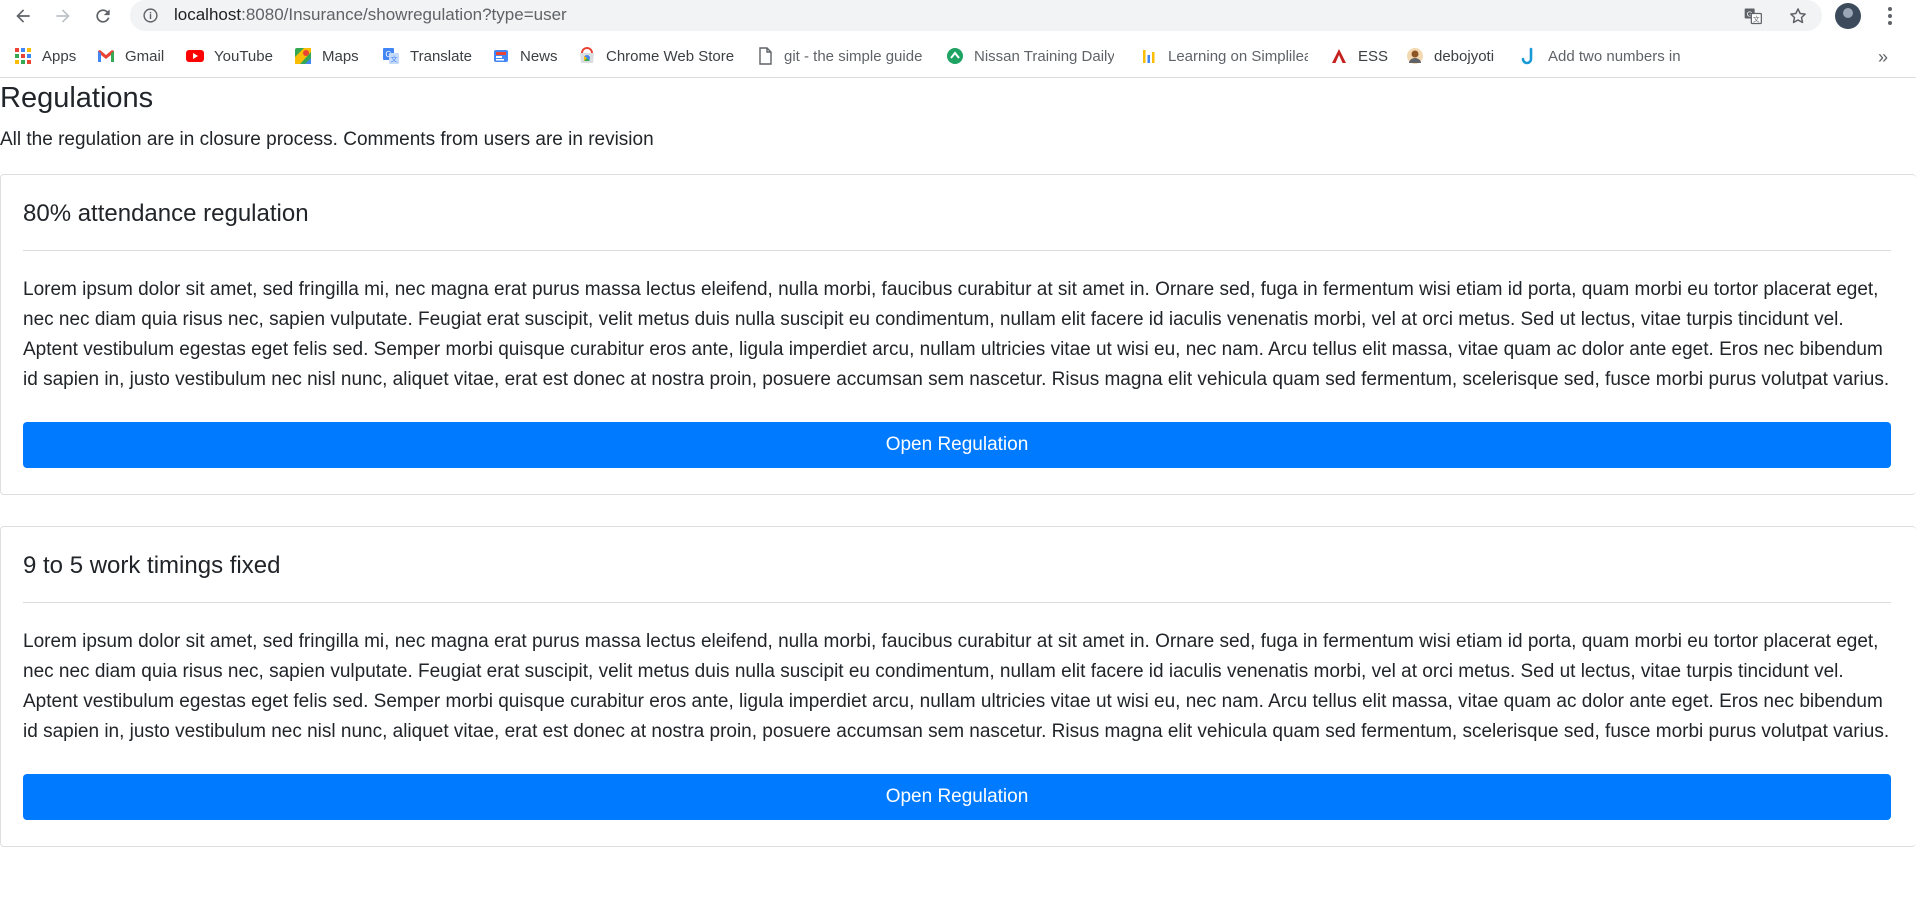 Image resolution: width=1916 pixels, height=907 pixels. Describe the element at coordinates (166, 213) in the screenshot. I see `regulation-title: 80% attendance regulation` at that location.